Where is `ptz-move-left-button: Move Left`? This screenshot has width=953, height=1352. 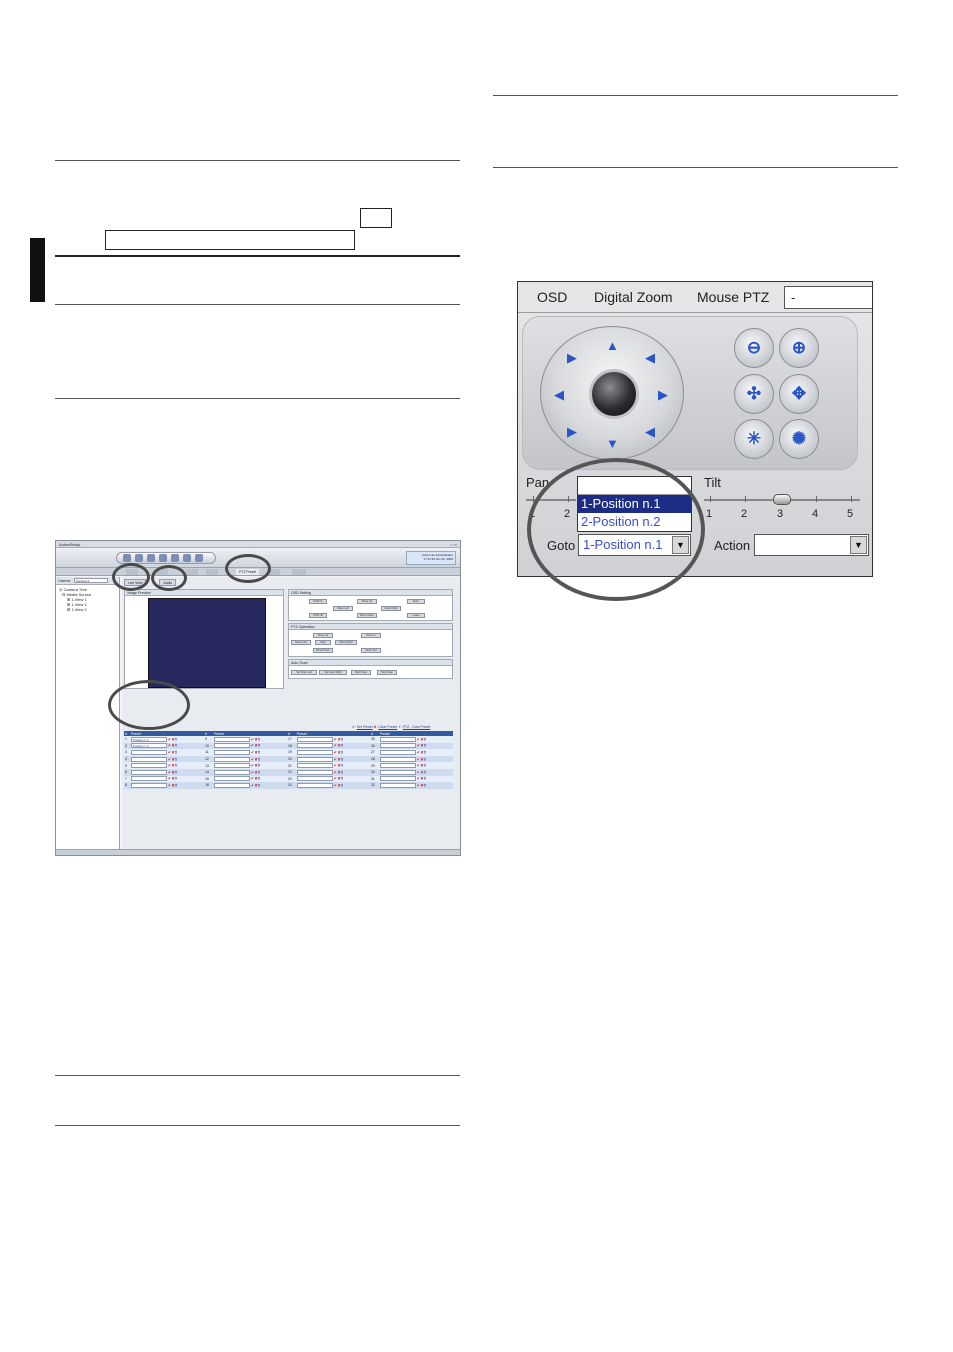 ptz-move-left-button: Move Left is located at coordinates (301, 642).